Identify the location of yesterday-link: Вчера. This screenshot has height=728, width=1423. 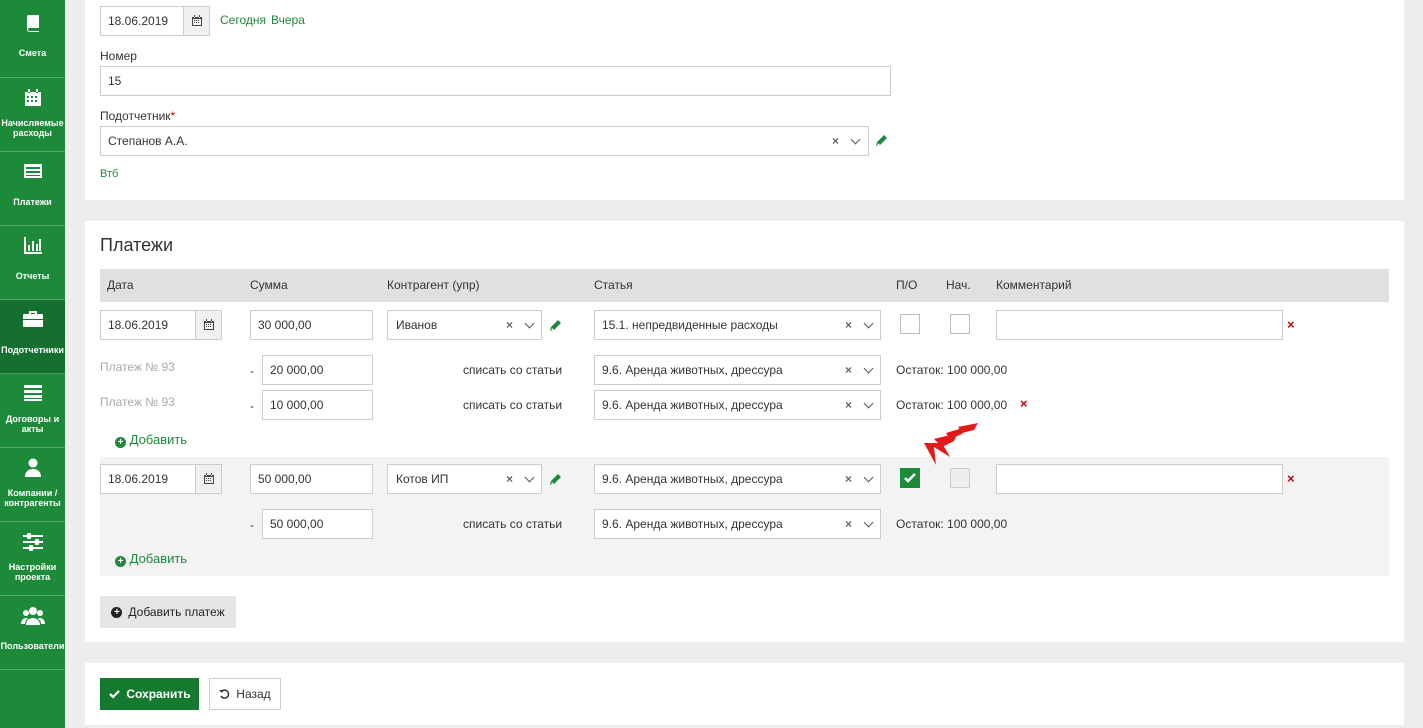
(288, 20).